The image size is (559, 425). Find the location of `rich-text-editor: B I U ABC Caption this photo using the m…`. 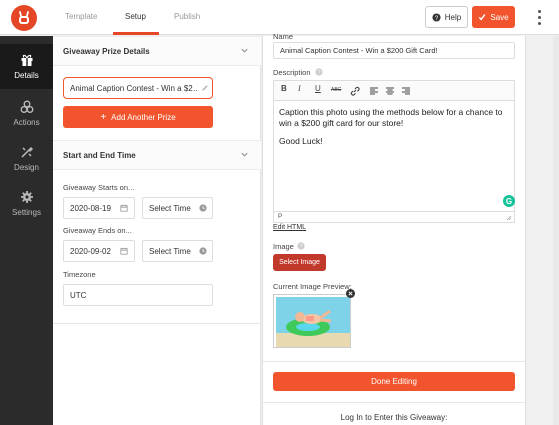

rich-text-editor: B I U ABC Caption this photo using the m… is located at coordinates (394, 151).